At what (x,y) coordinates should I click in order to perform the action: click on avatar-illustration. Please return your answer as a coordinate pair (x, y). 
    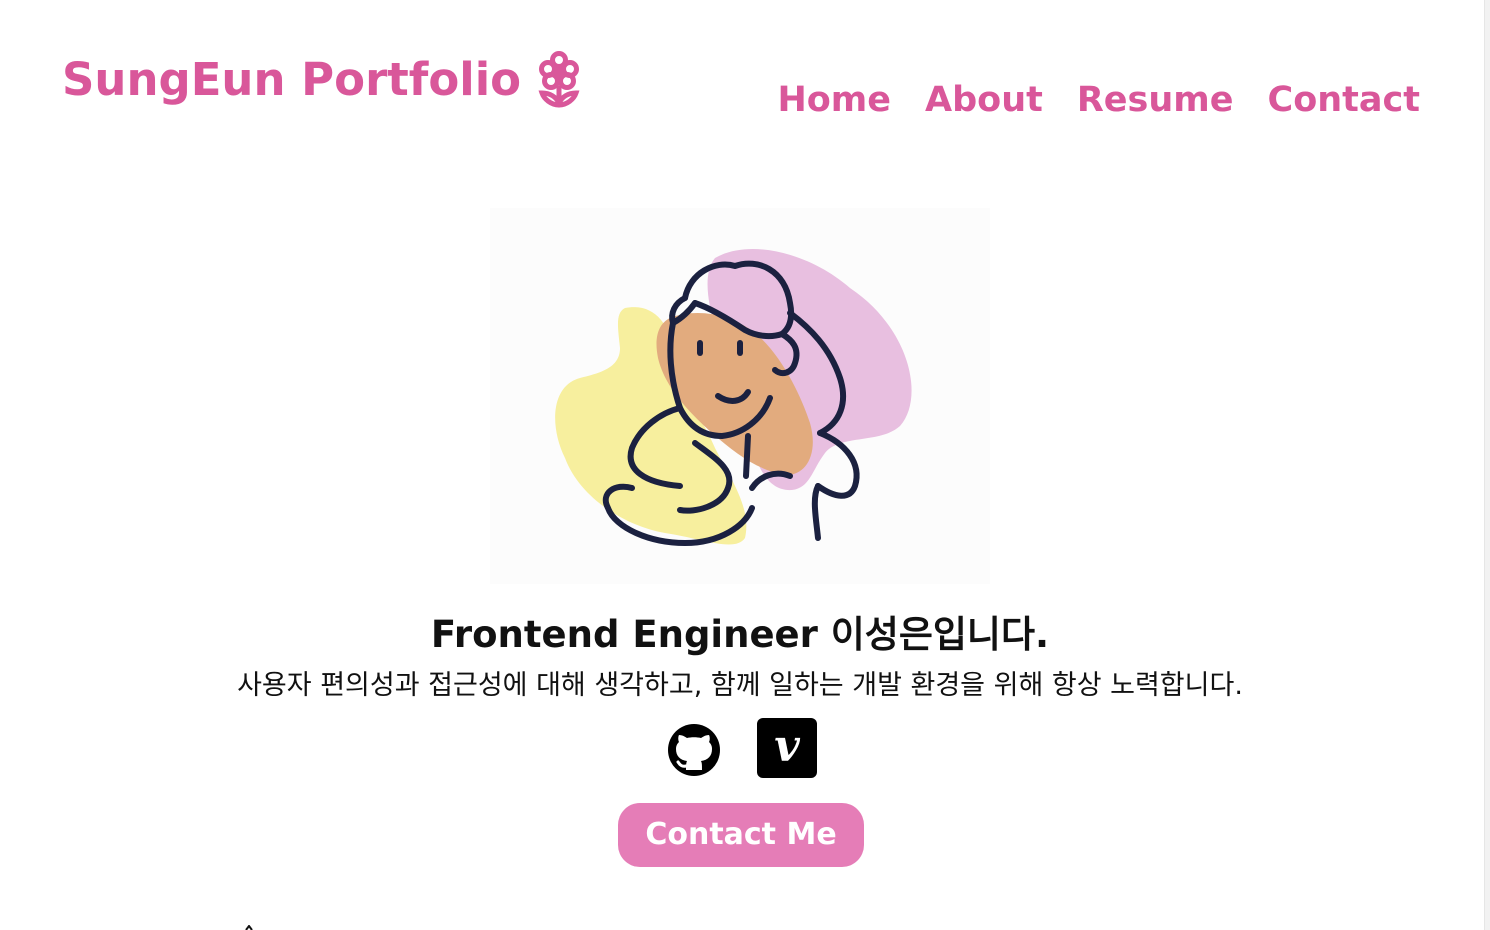
    Looking at the image, I should click on (740, 396).